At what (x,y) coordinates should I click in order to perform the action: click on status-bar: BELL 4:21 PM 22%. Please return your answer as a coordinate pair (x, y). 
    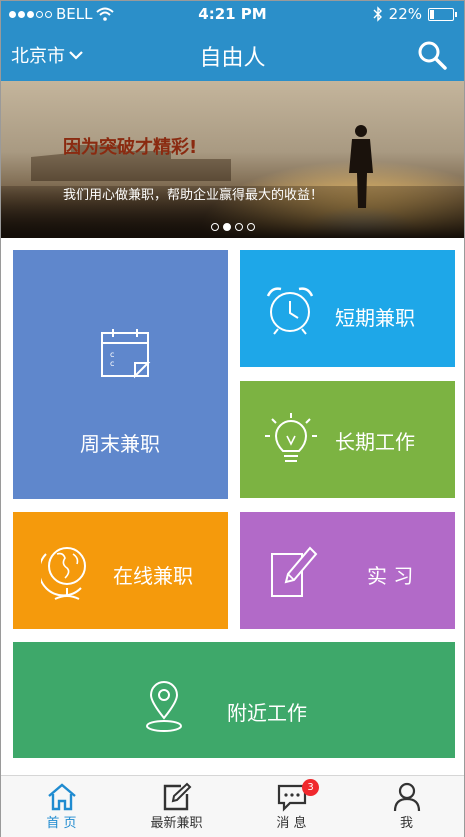
    Looking at the image, I should click on (232, 14).